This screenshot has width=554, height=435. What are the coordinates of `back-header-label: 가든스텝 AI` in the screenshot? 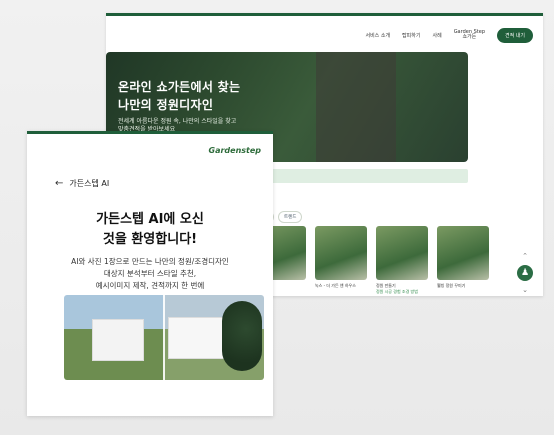 It's located at (89, 183).